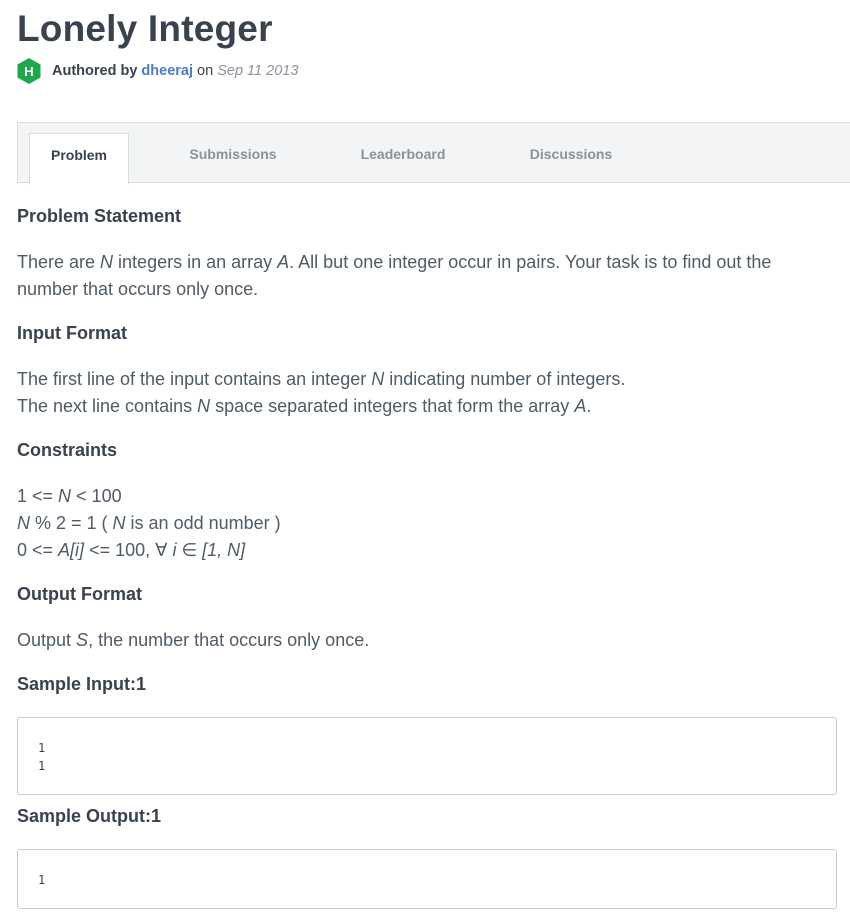  Describe the element at coordinates (167, 71) in the screenshot. I see `author-link: dheeraj` at that location.